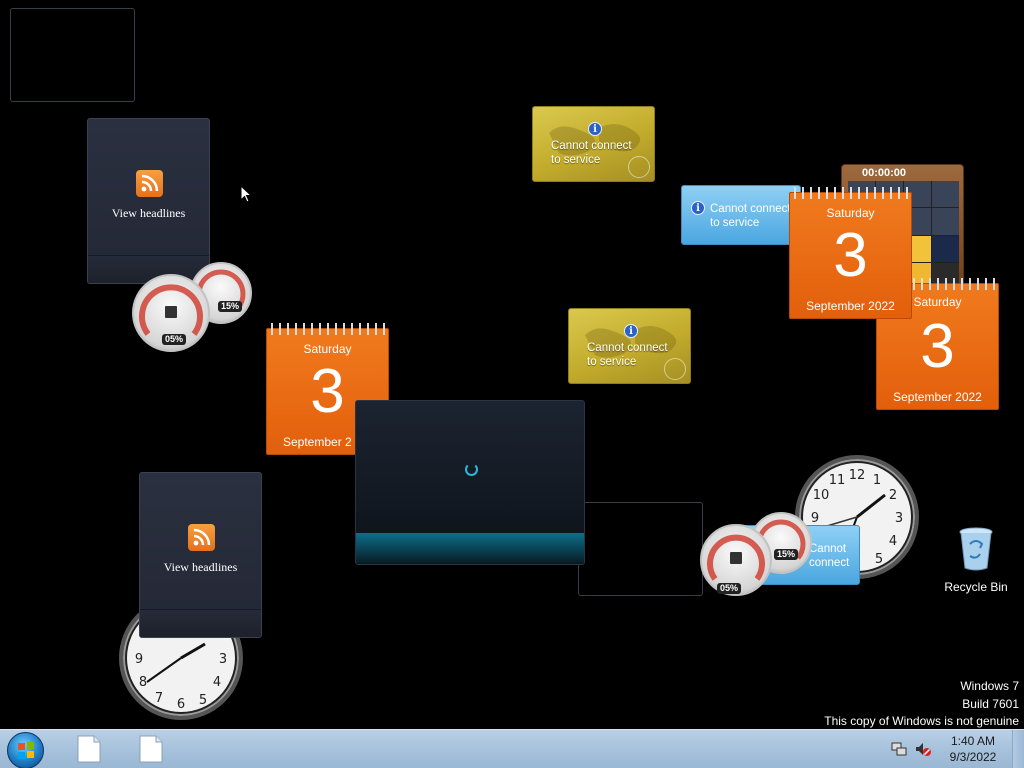  I want to click on media-tray, so click(470, 548).